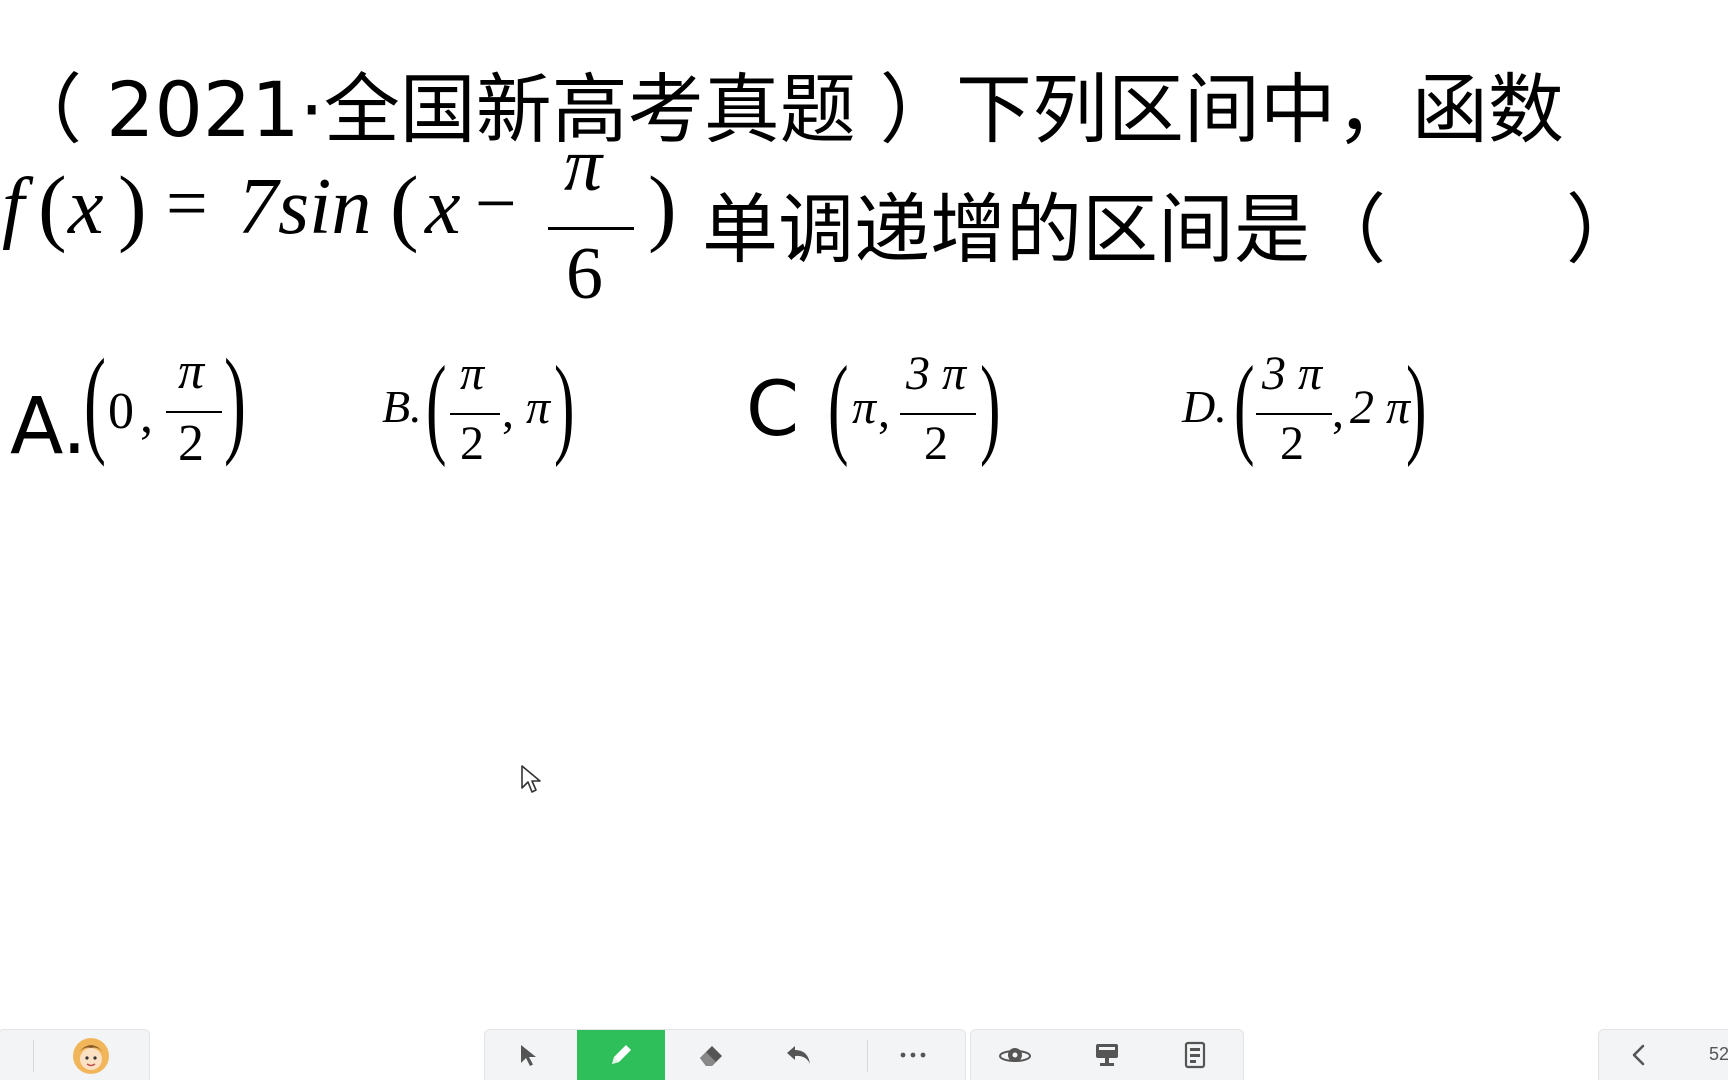  What do you see at coordinates (1380, 407) in the screenshot?
I see `option-d-second: 2 π` at bounding box center [1380, 407].